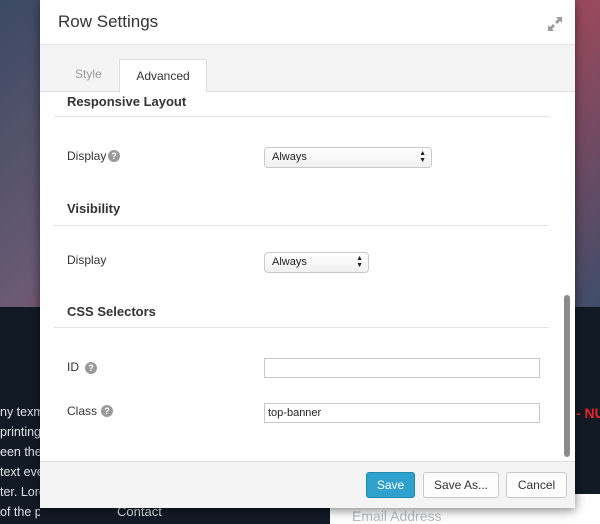  Describe the element at coordinates (402, 413) in the screenshot. I see `css-class-input: top-banner` at that location.